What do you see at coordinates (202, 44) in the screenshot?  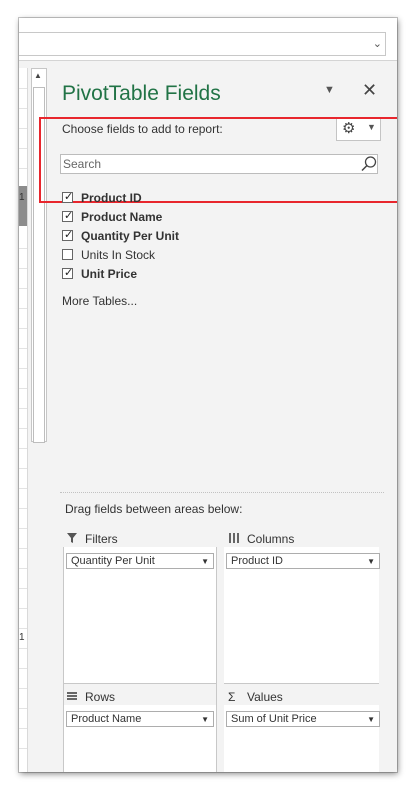 I see `formula-bar-dropdown: ⌄` at bounding box center [202, 44].